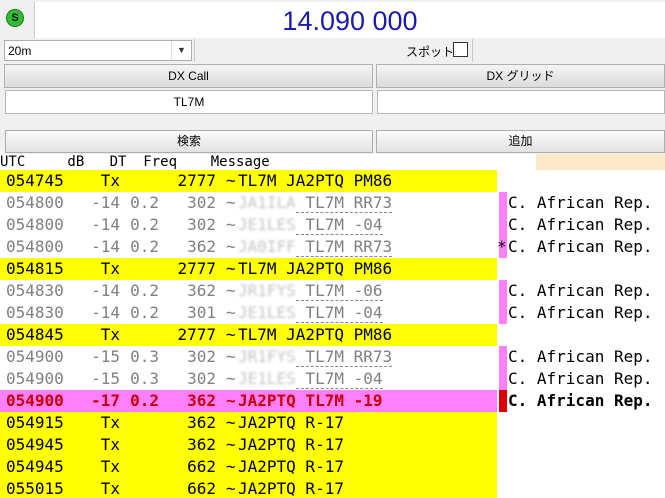 Image resolution: width=665 pixels, height=498 pixels. I want to click on frequency-bar: S 14.090 000, so click(332, 19).